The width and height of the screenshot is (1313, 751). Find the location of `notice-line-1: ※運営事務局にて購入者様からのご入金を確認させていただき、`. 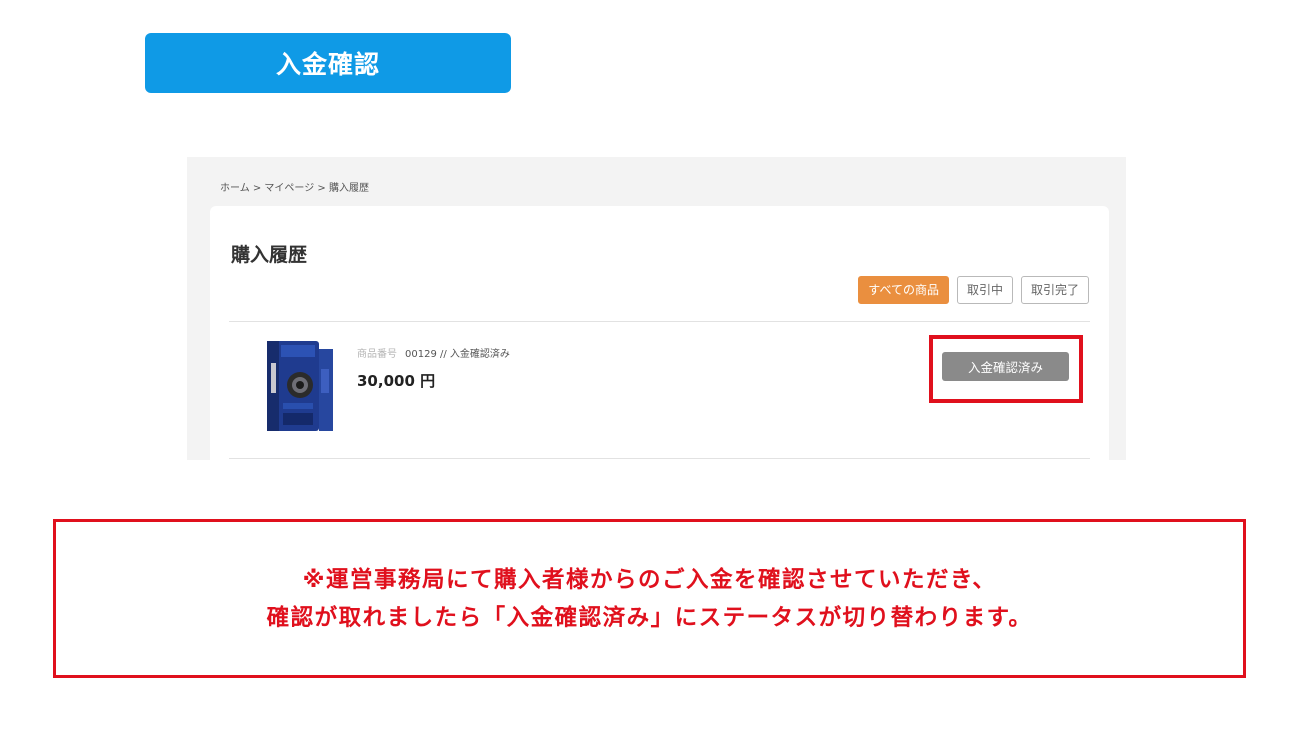

notice-line-1: ※運営事務局にて購入者様からのご入金を確認させていただき、 is located at coordinates (649, 579).